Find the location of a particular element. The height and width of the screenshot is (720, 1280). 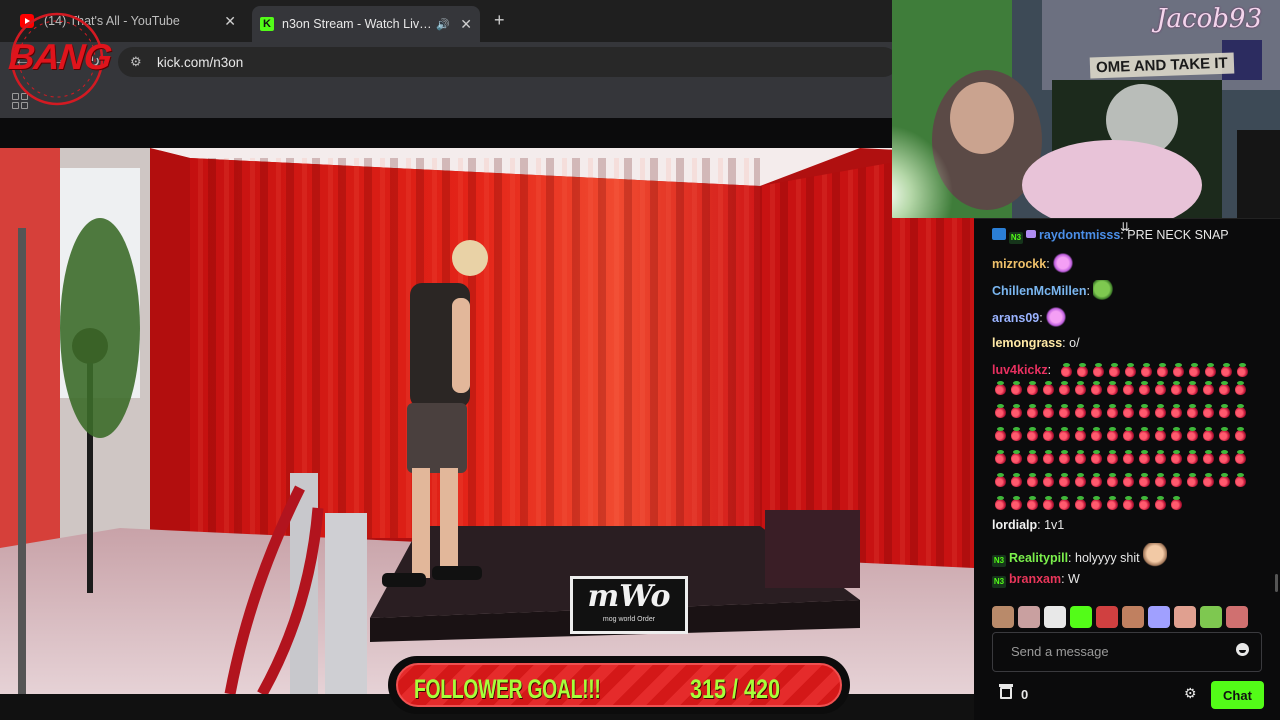

chat-text: : 1v1 is located at coordinates (1051, 525).